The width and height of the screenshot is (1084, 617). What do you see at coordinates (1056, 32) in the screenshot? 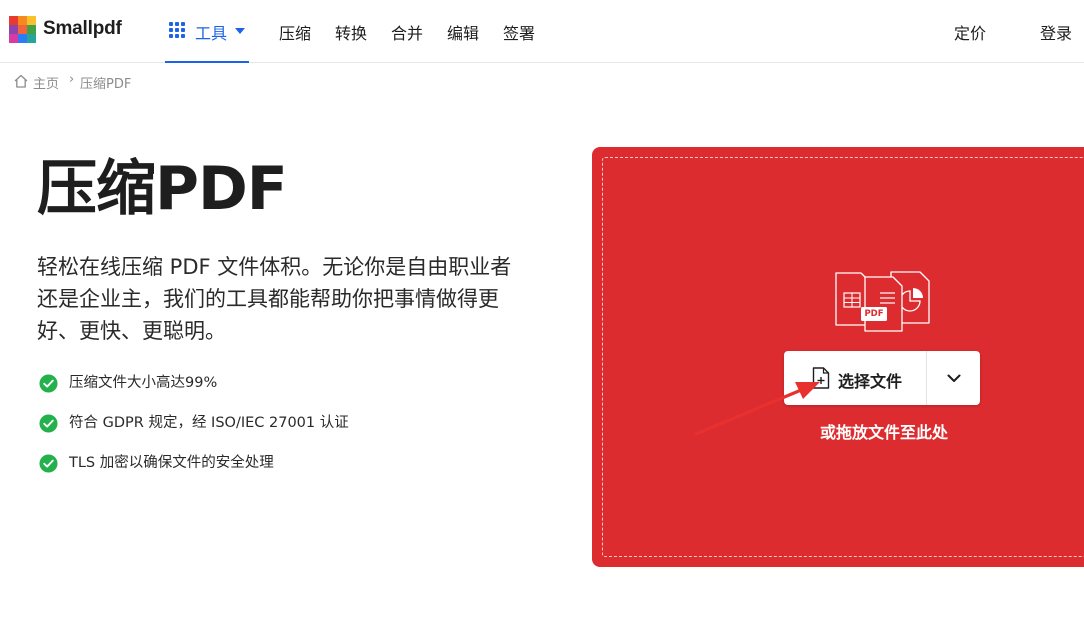
I see `login-link: 登录` at bounding box center [1056, 32].